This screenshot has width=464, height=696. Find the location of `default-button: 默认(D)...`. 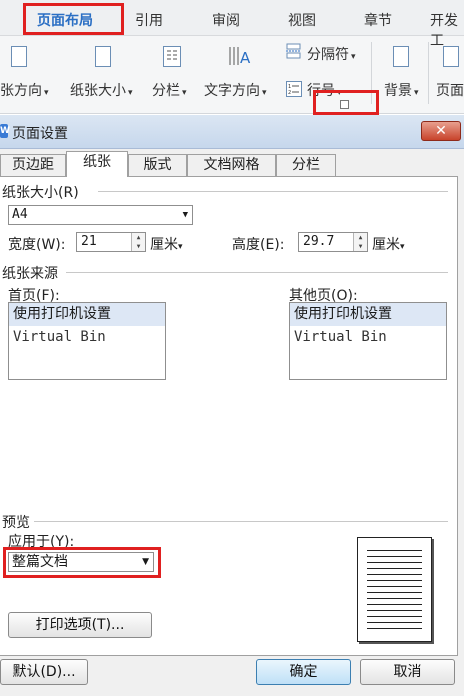

default-button: 默认(D)... is located at coordinates (44, 672).